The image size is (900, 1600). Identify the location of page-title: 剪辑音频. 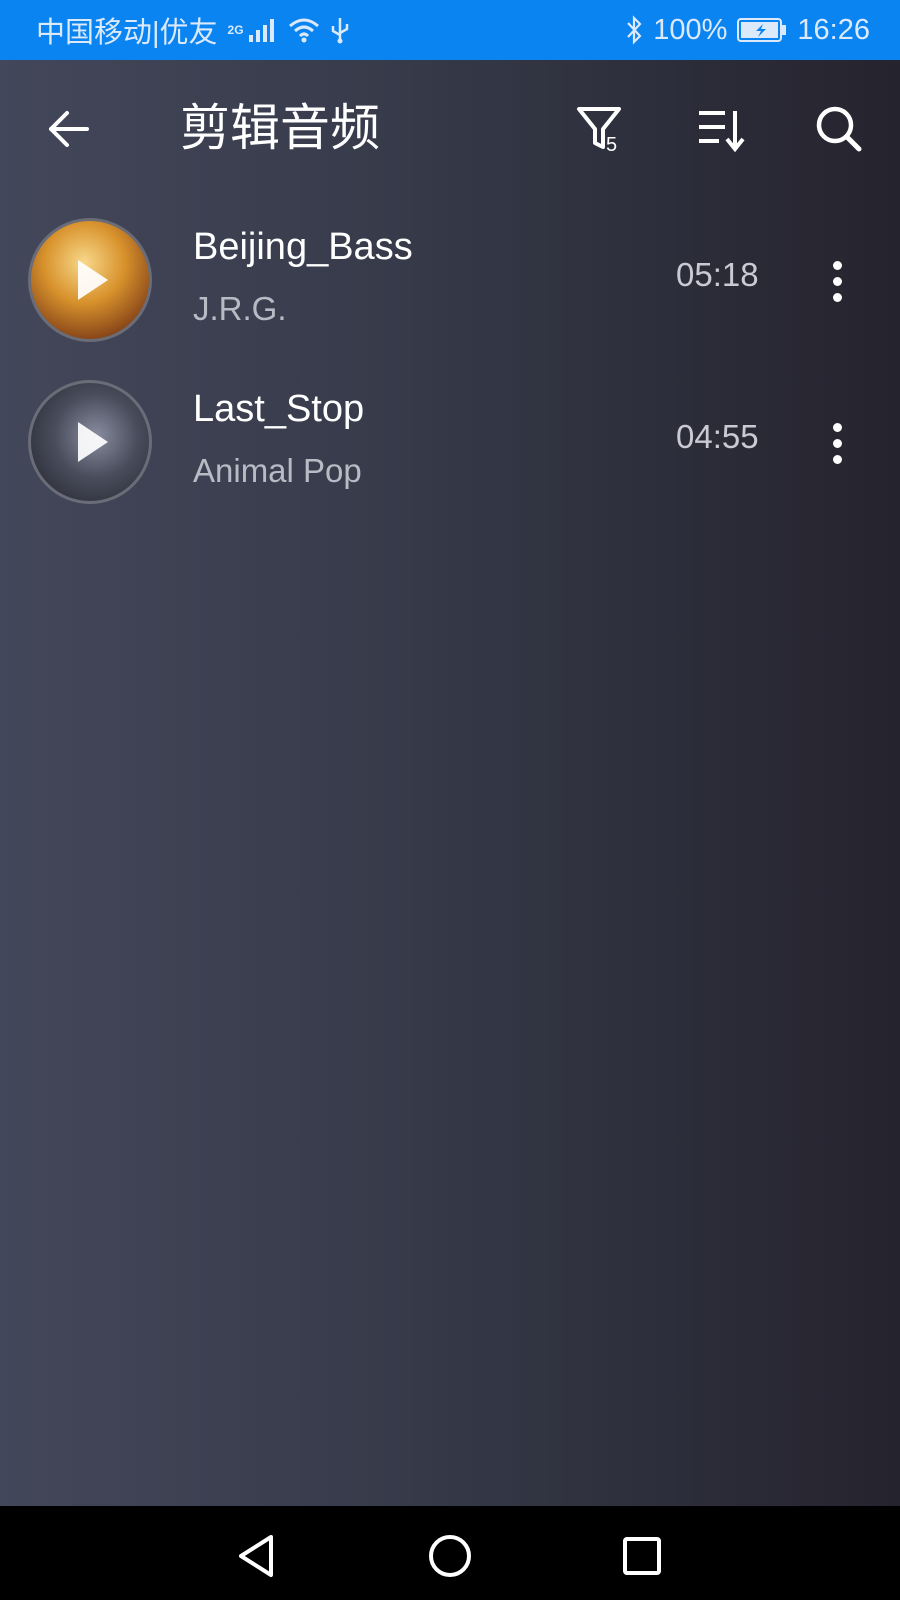
(280, 128).